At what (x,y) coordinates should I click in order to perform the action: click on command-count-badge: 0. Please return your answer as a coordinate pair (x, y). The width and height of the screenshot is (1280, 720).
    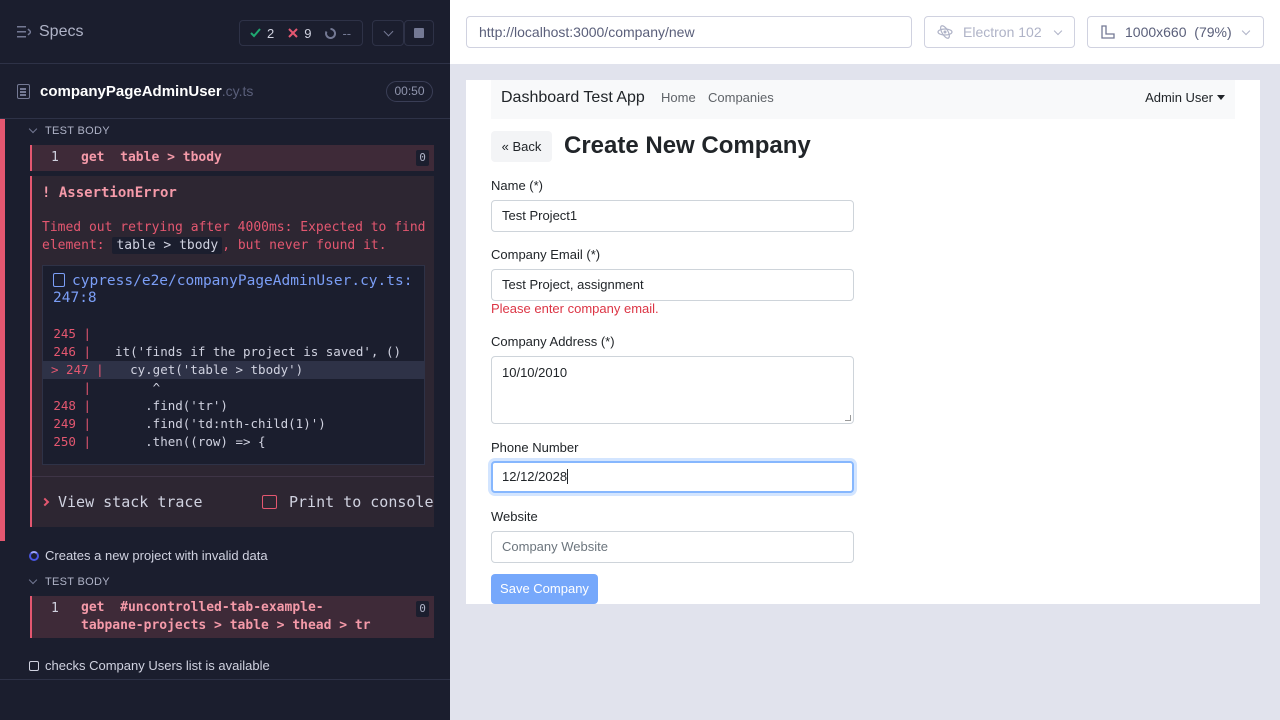
    Looking at the image, I should click on (422, 158).